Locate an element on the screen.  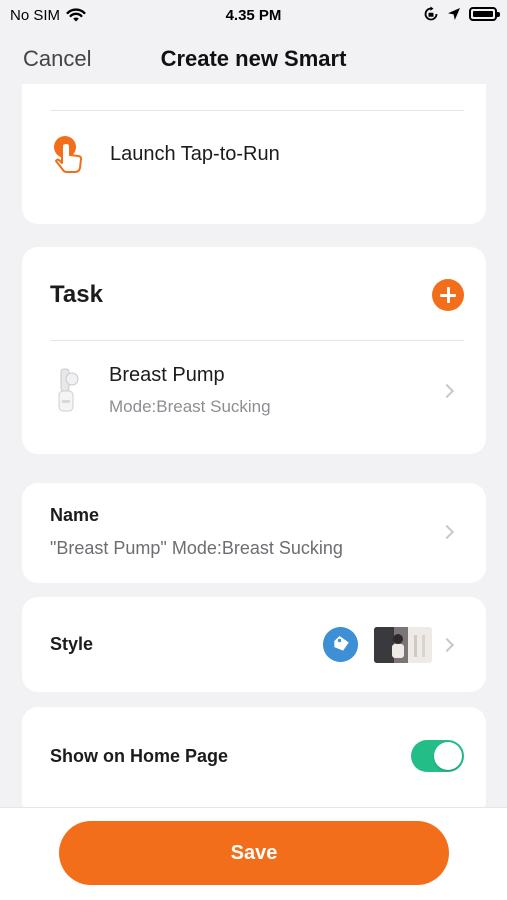
orientation-lock-icon is located at coordinates (431, 13).